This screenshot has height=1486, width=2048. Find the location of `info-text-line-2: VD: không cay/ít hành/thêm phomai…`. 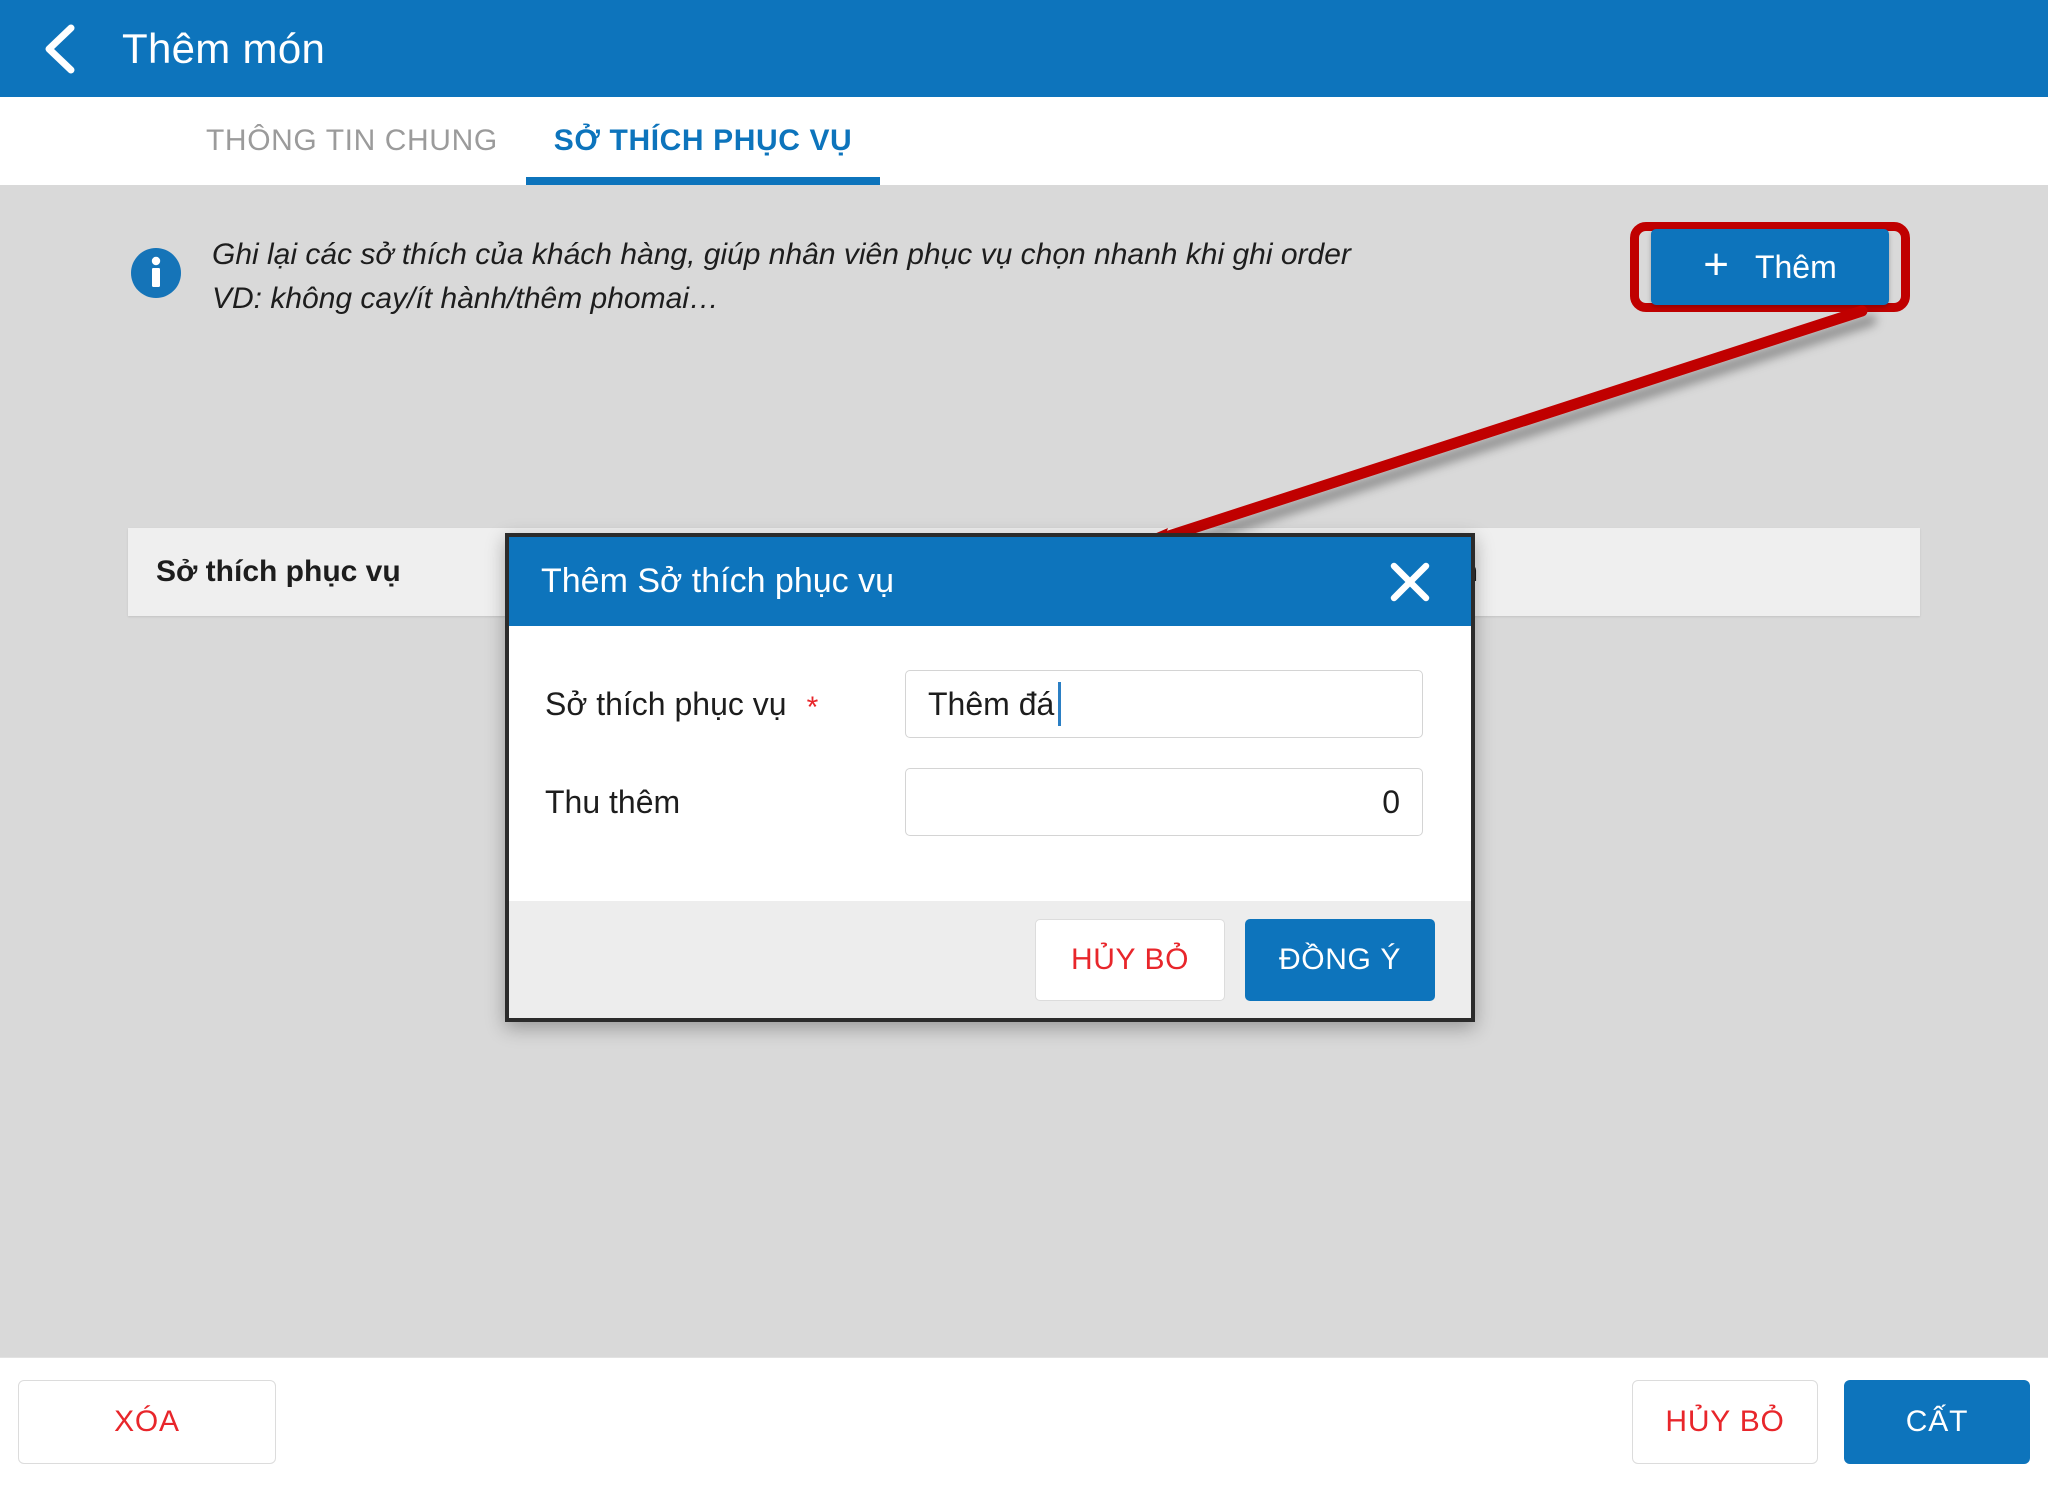

info-text-line-2: VD: không cay/ít hành/thêm phomai… is located at coordinates (465, 298).